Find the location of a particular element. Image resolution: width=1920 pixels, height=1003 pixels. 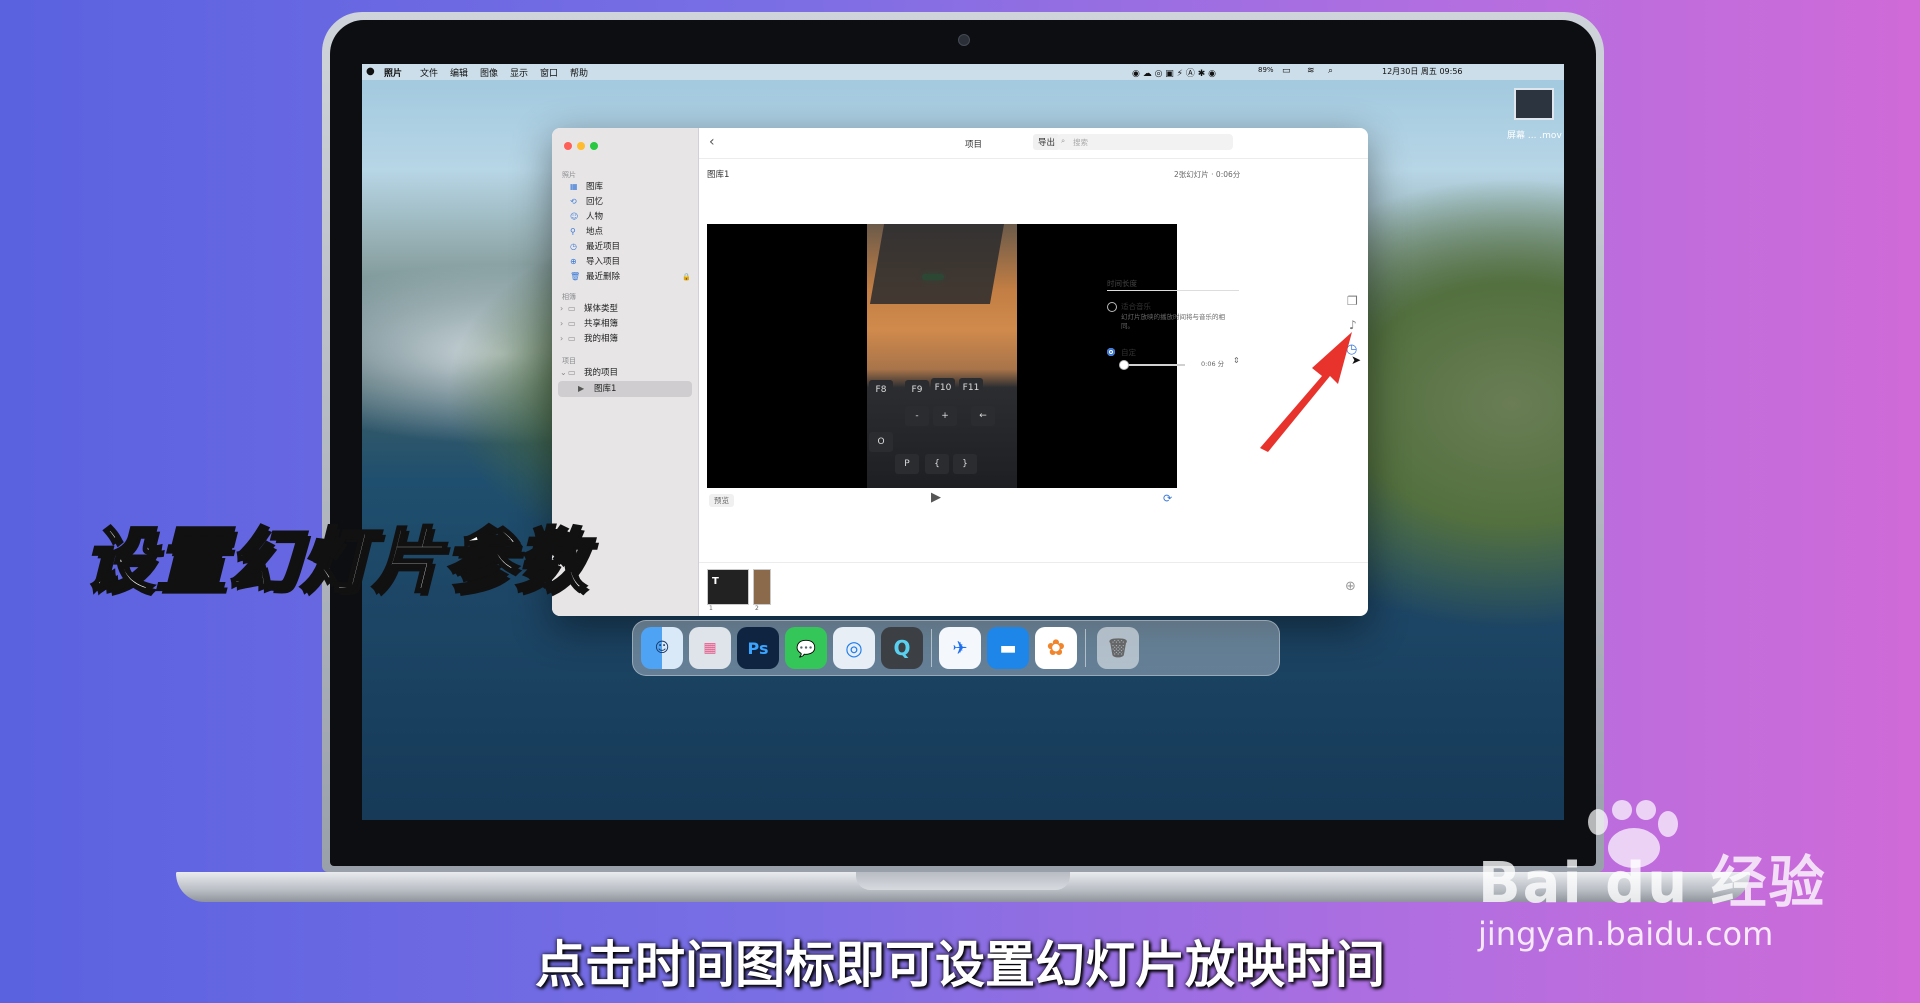

key-o: O is located at coordinates (881, 442).